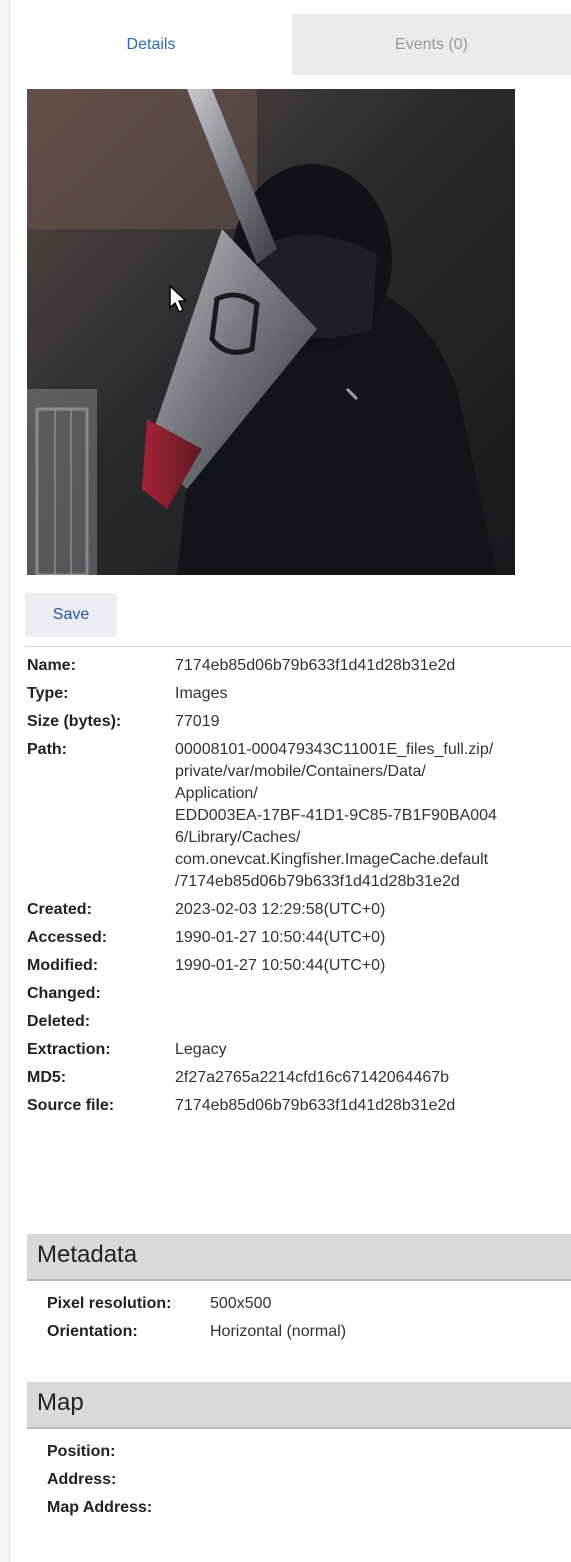 The width and height of the screenshot is (571, 1562). What do you see at coordinates (299, 722) in the screenshot?
I see `detail-row-size: Size (bytes): 77019` at bounding box center [299, 722].